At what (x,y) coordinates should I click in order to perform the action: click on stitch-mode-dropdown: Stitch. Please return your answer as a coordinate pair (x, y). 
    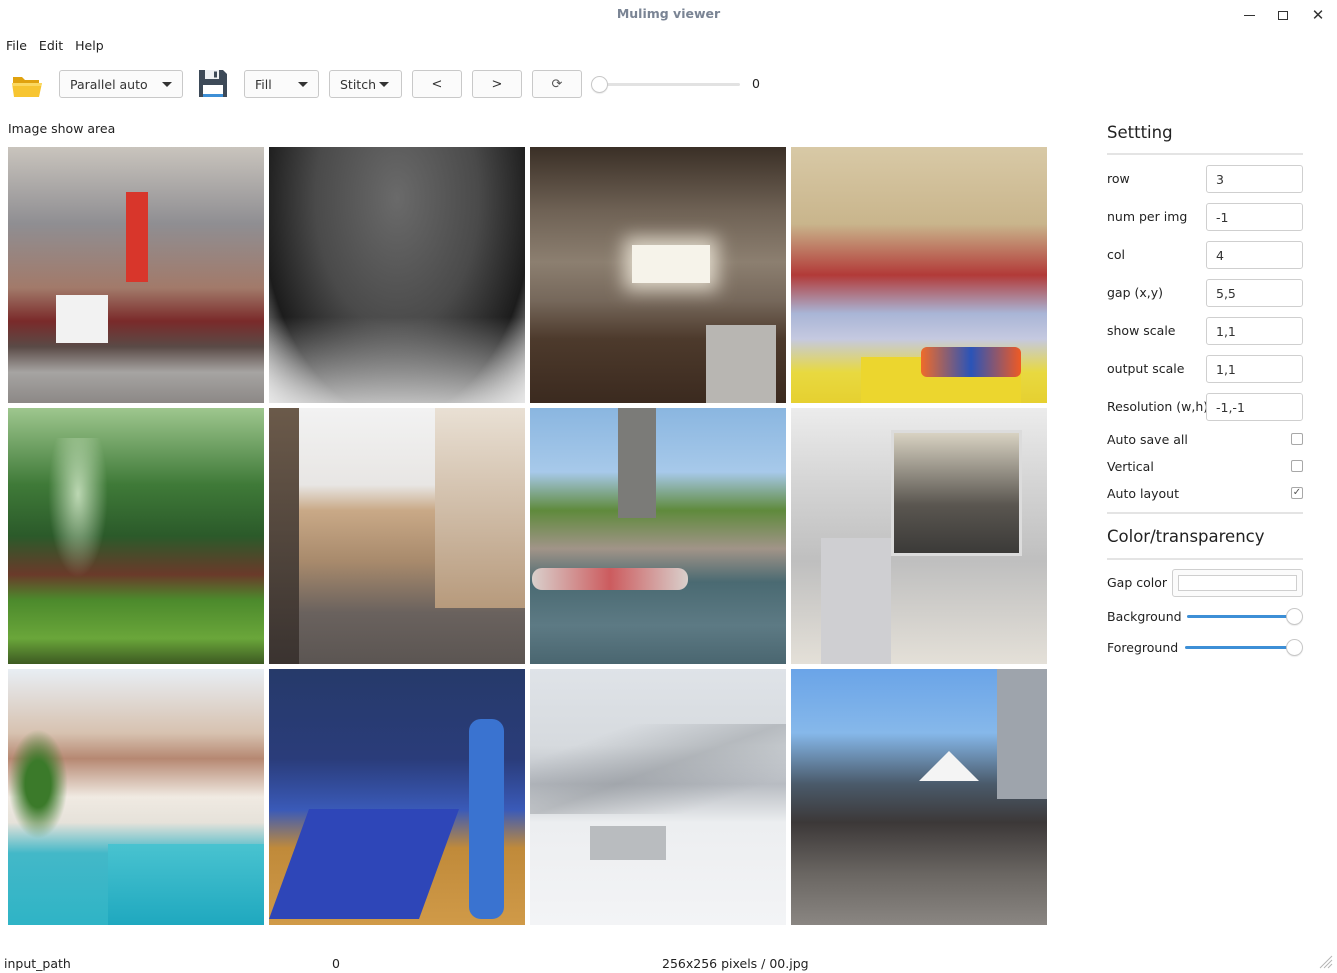
    Looking at the image, I should click on (365, 84).